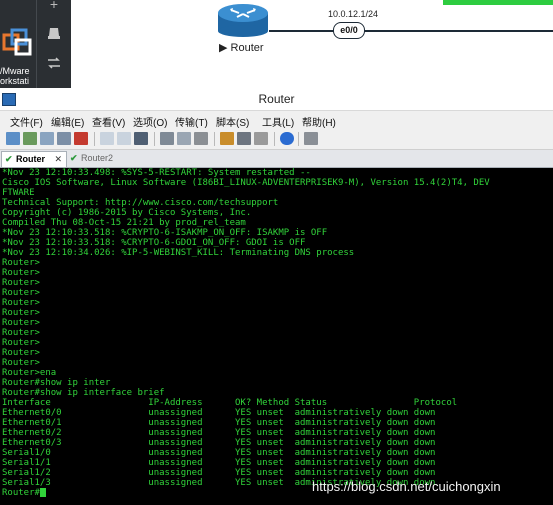 This screenshot has height=505, width=553. I want to click on menu-script: 脚本(S), so click(232, 121).